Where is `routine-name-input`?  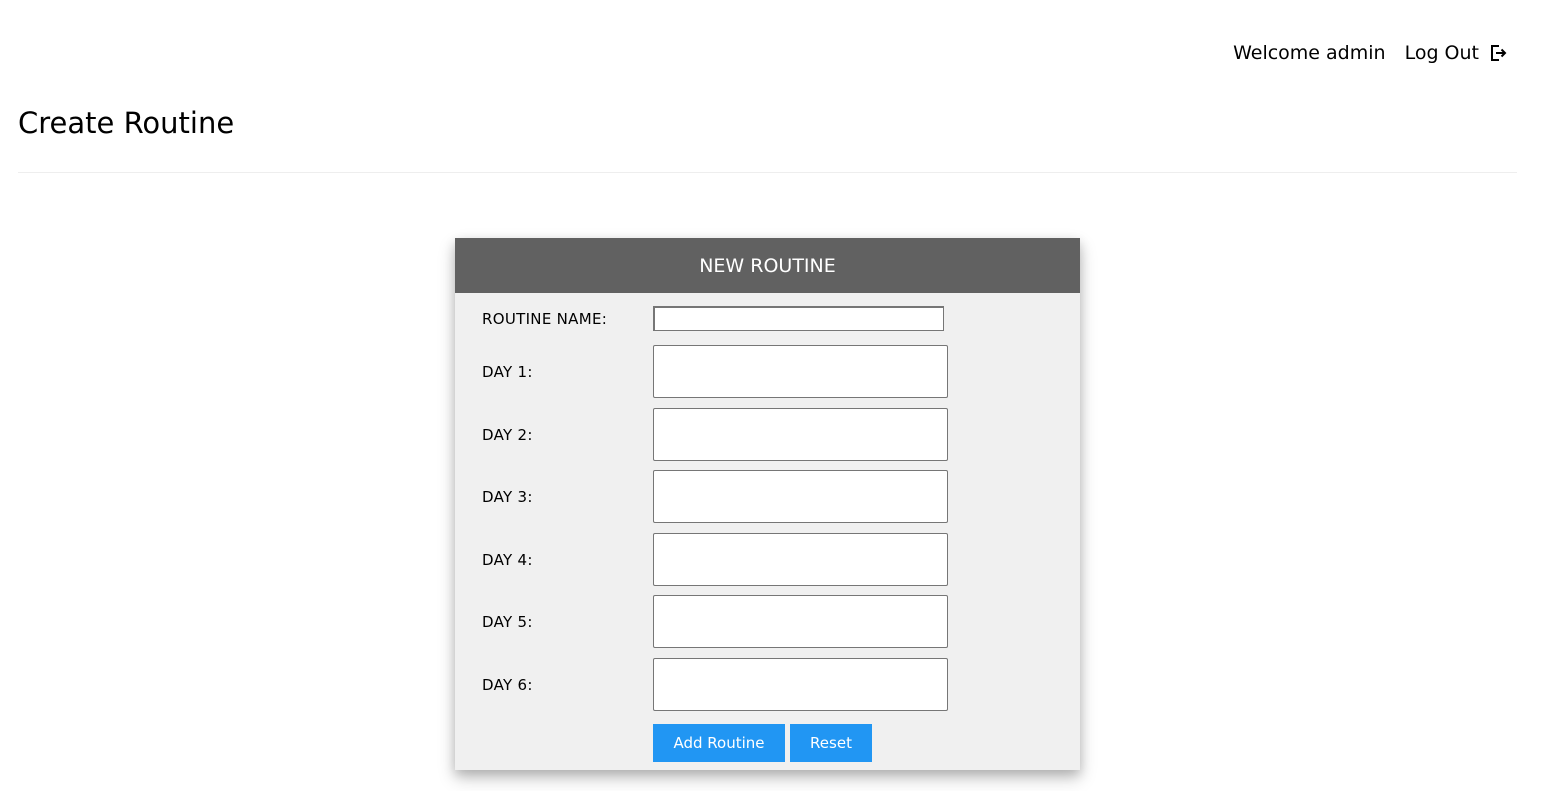
routine-name-input is located at coordinates (798, 318).